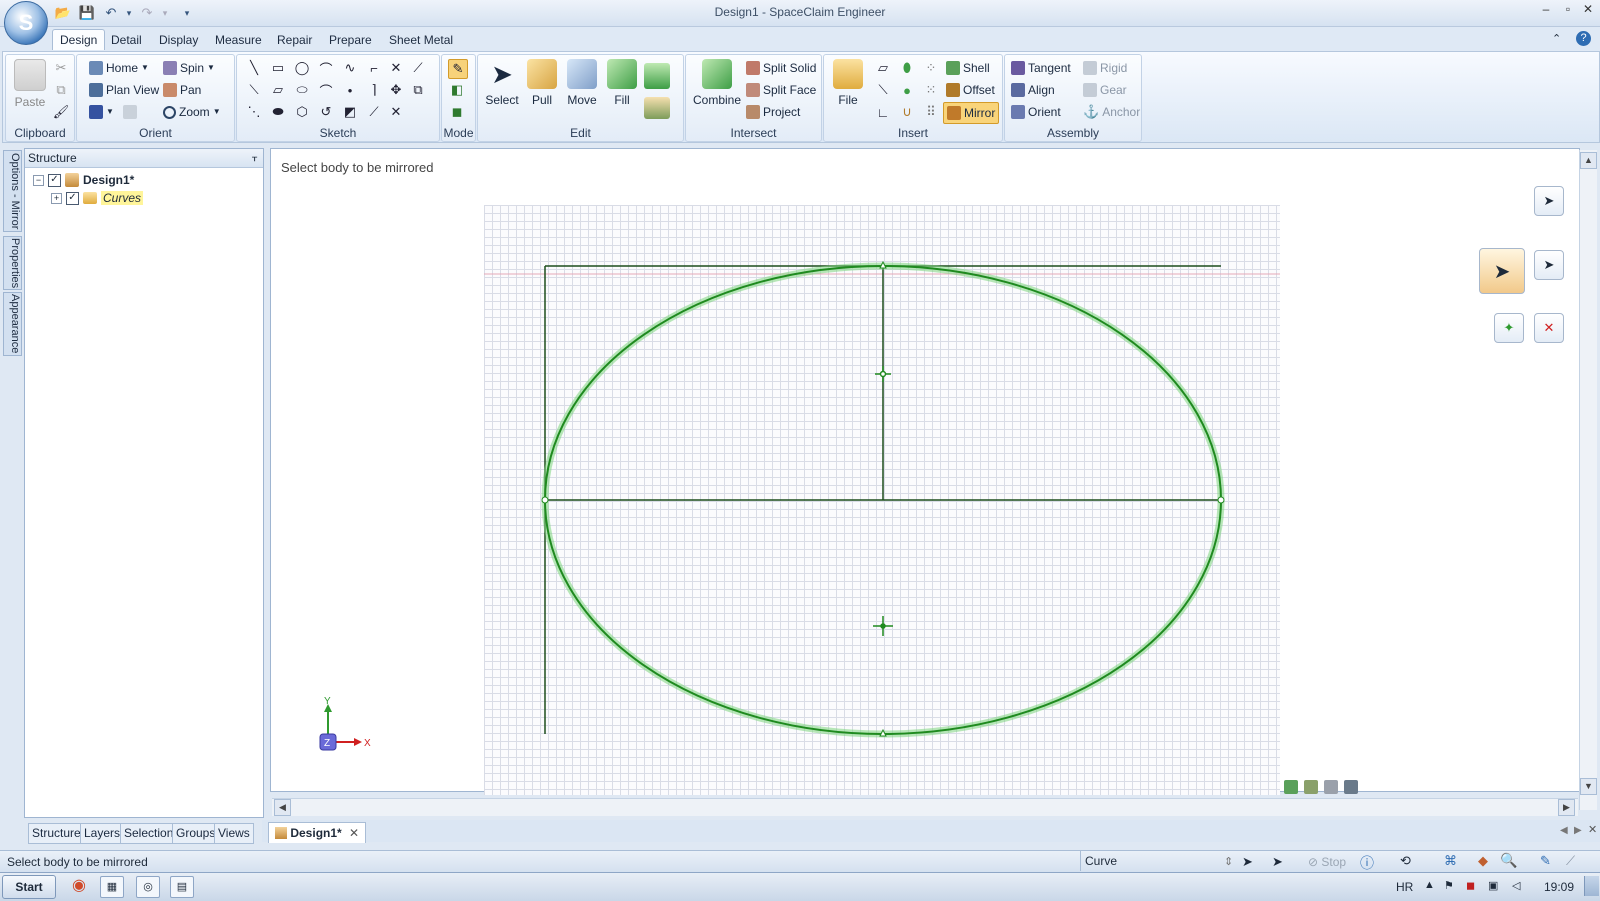 The width and height of the screenshot is (1600, 901). Describe the element at coordinates (1291, 787) in the screenshot. I see `solid-mode-icon` at that location.